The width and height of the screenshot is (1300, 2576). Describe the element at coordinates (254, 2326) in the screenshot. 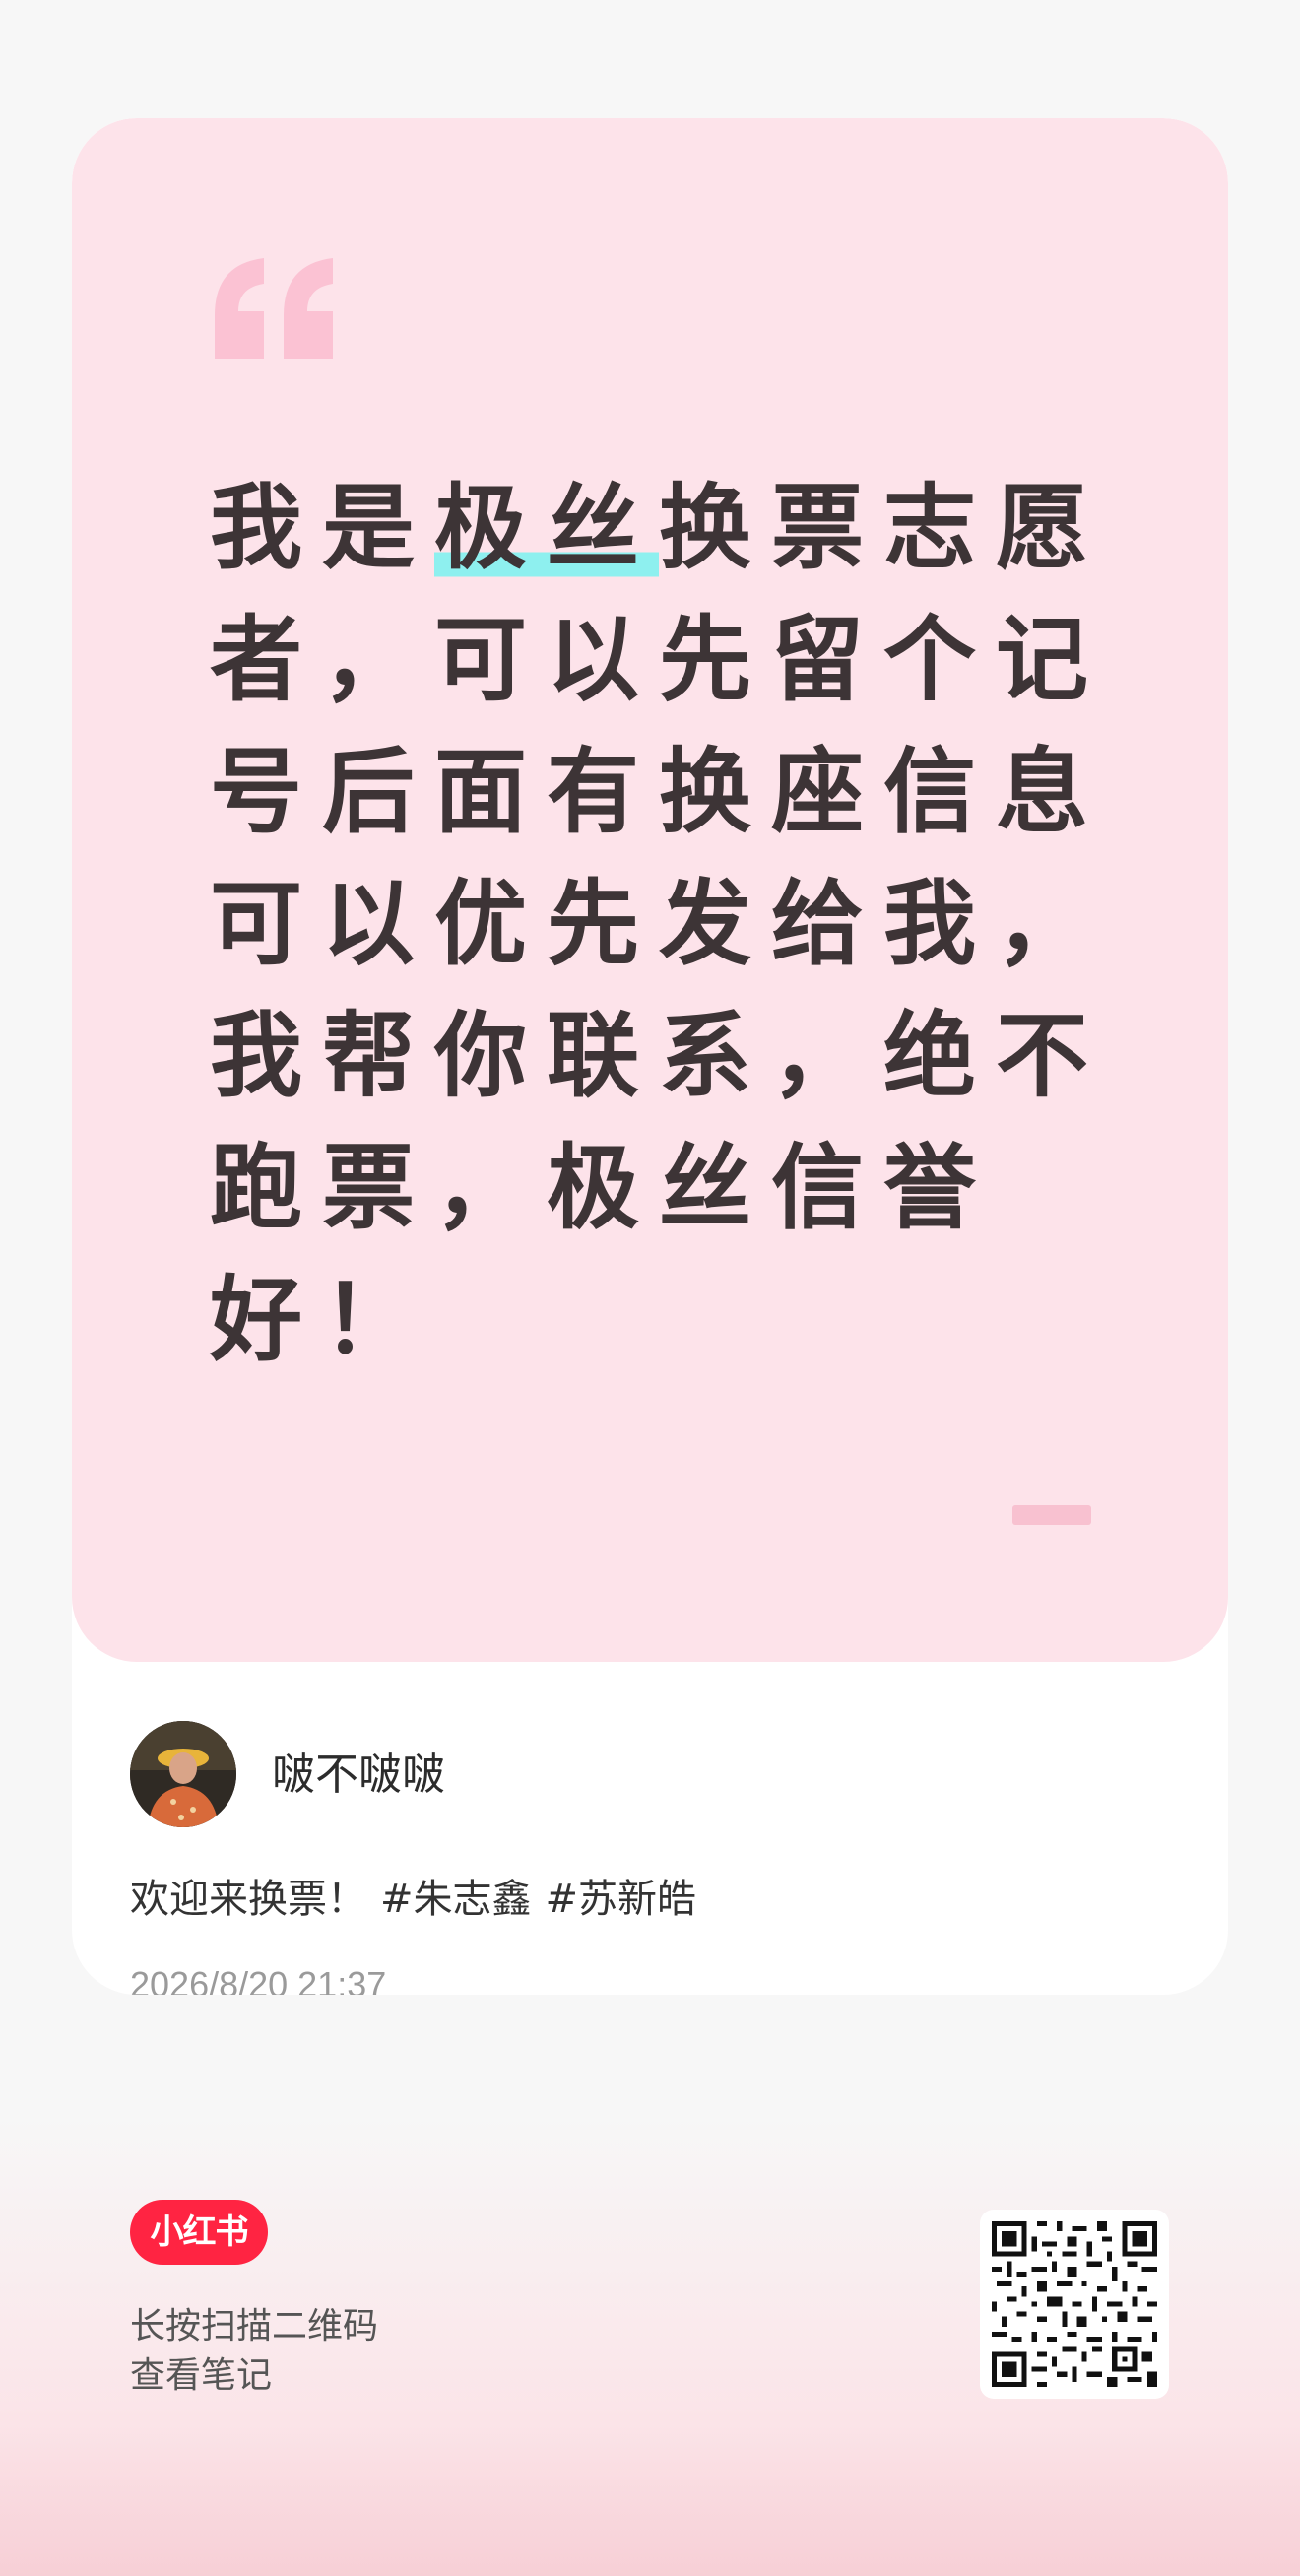

I see `scan-hint-line-1: 长按扫描二维码` at that location.